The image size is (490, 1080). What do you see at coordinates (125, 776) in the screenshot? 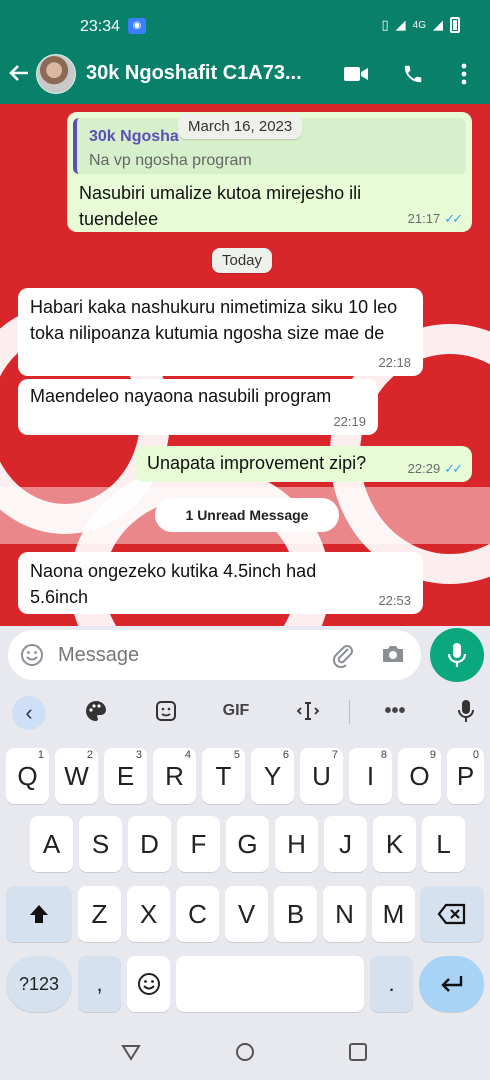
I see `key: E3` at bounding box center [125, 776].